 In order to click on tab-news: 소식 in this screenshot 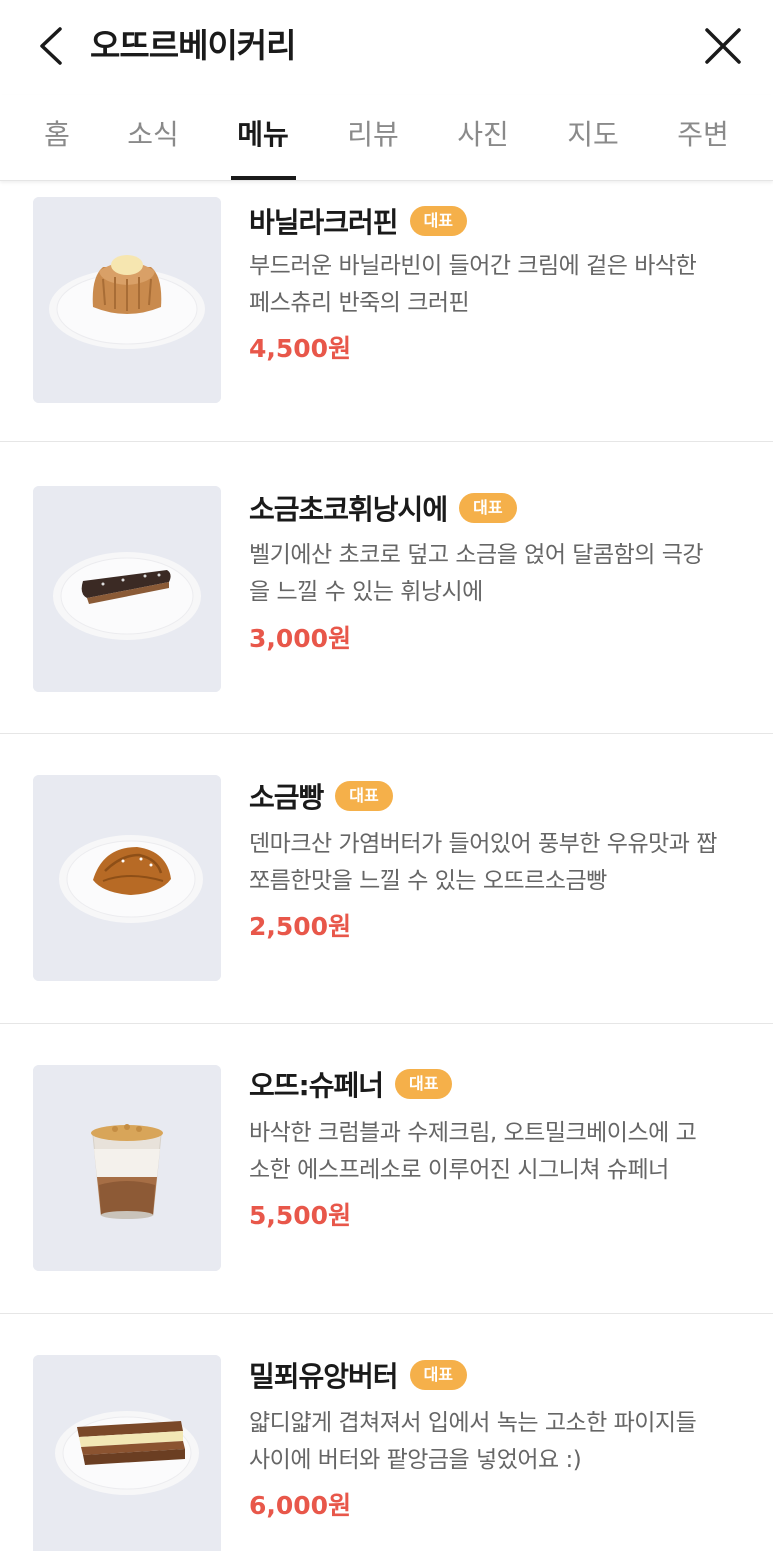, I will do `click(153, 138)`.